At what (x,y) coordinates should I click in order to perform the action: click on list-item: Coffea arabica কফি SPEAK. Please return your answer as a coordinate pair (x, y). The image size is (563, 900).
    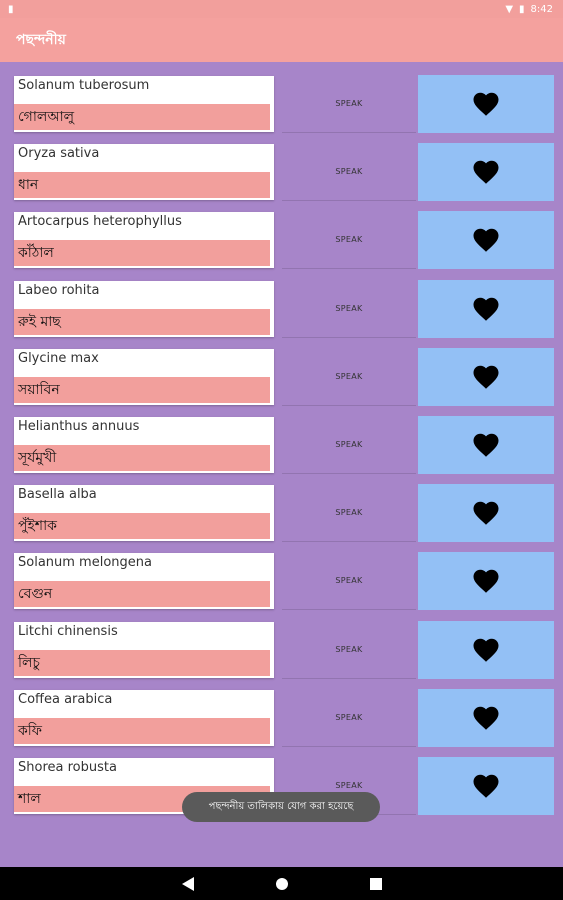
    Looking at the image, I should click on (283, 717).